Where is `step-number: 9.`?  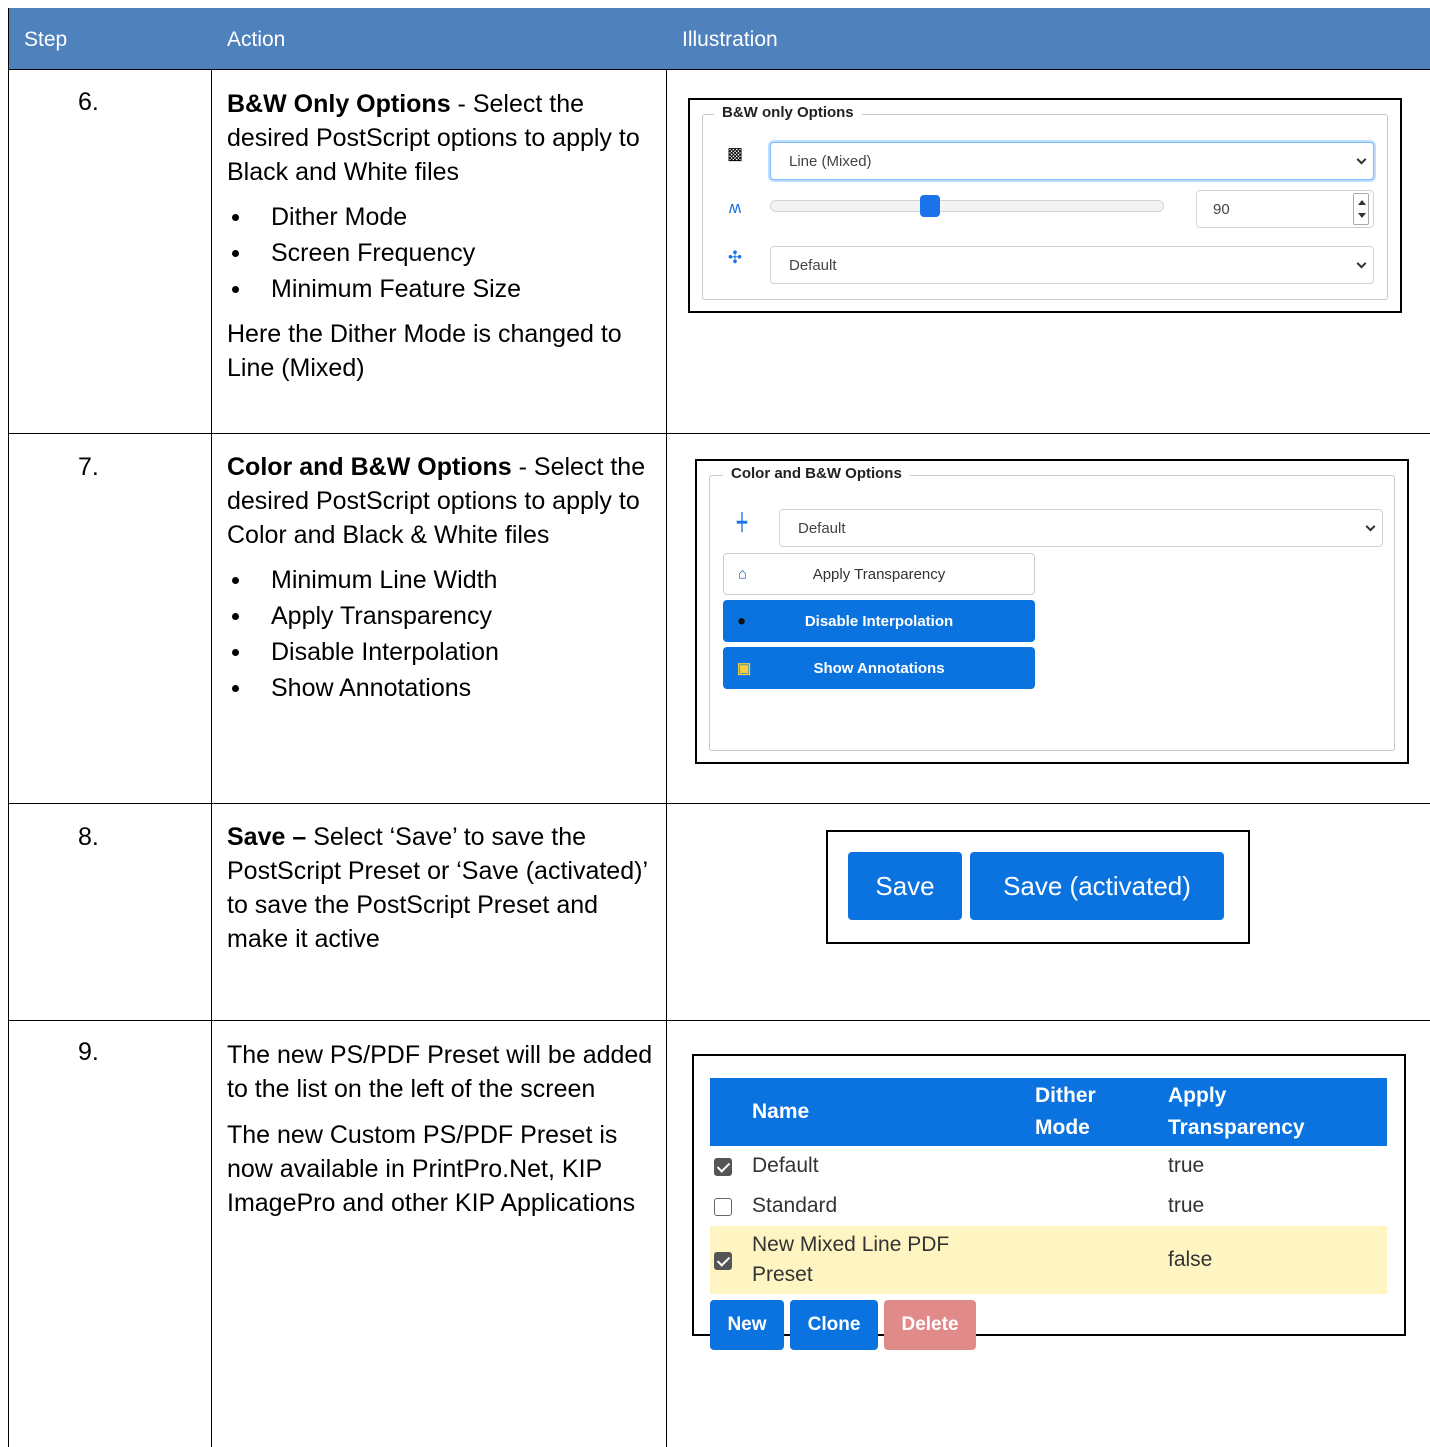 step-number: 9. is located at coordinates (88, 1052).